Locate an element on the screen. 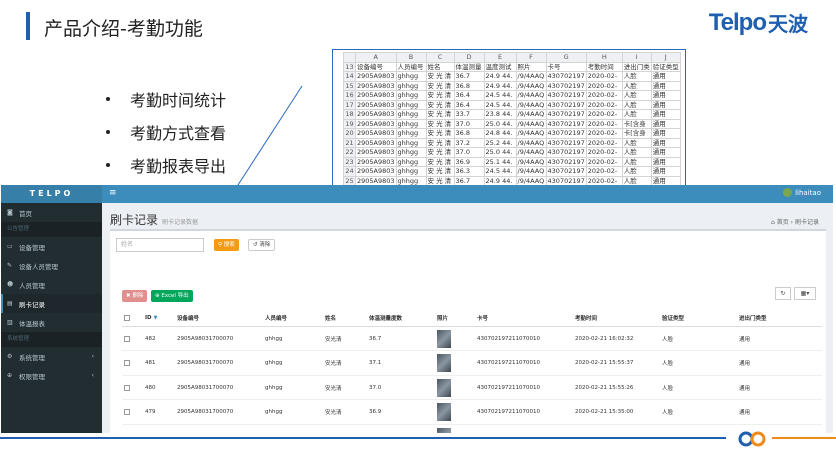  sidebar-item-3: ✎ 设备人员管理 is located at coordinates (51, 265).